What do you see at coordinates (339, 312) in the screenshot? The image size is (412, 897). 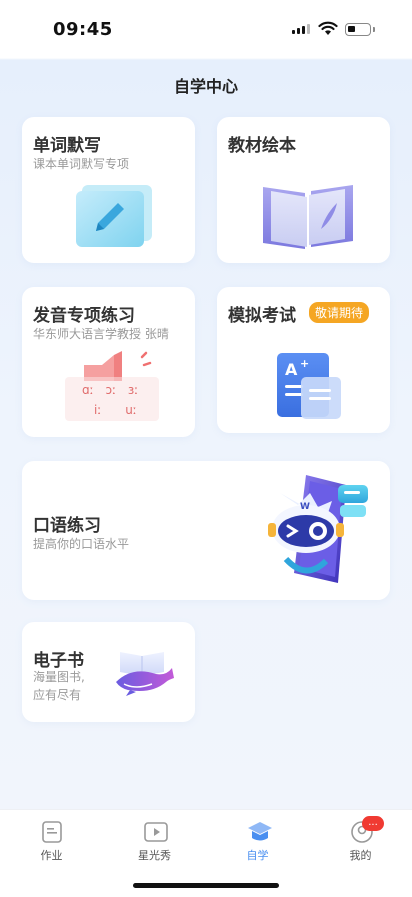 I see `coming-soon-badge: 敬请期待` at bounding box center [339, 312].